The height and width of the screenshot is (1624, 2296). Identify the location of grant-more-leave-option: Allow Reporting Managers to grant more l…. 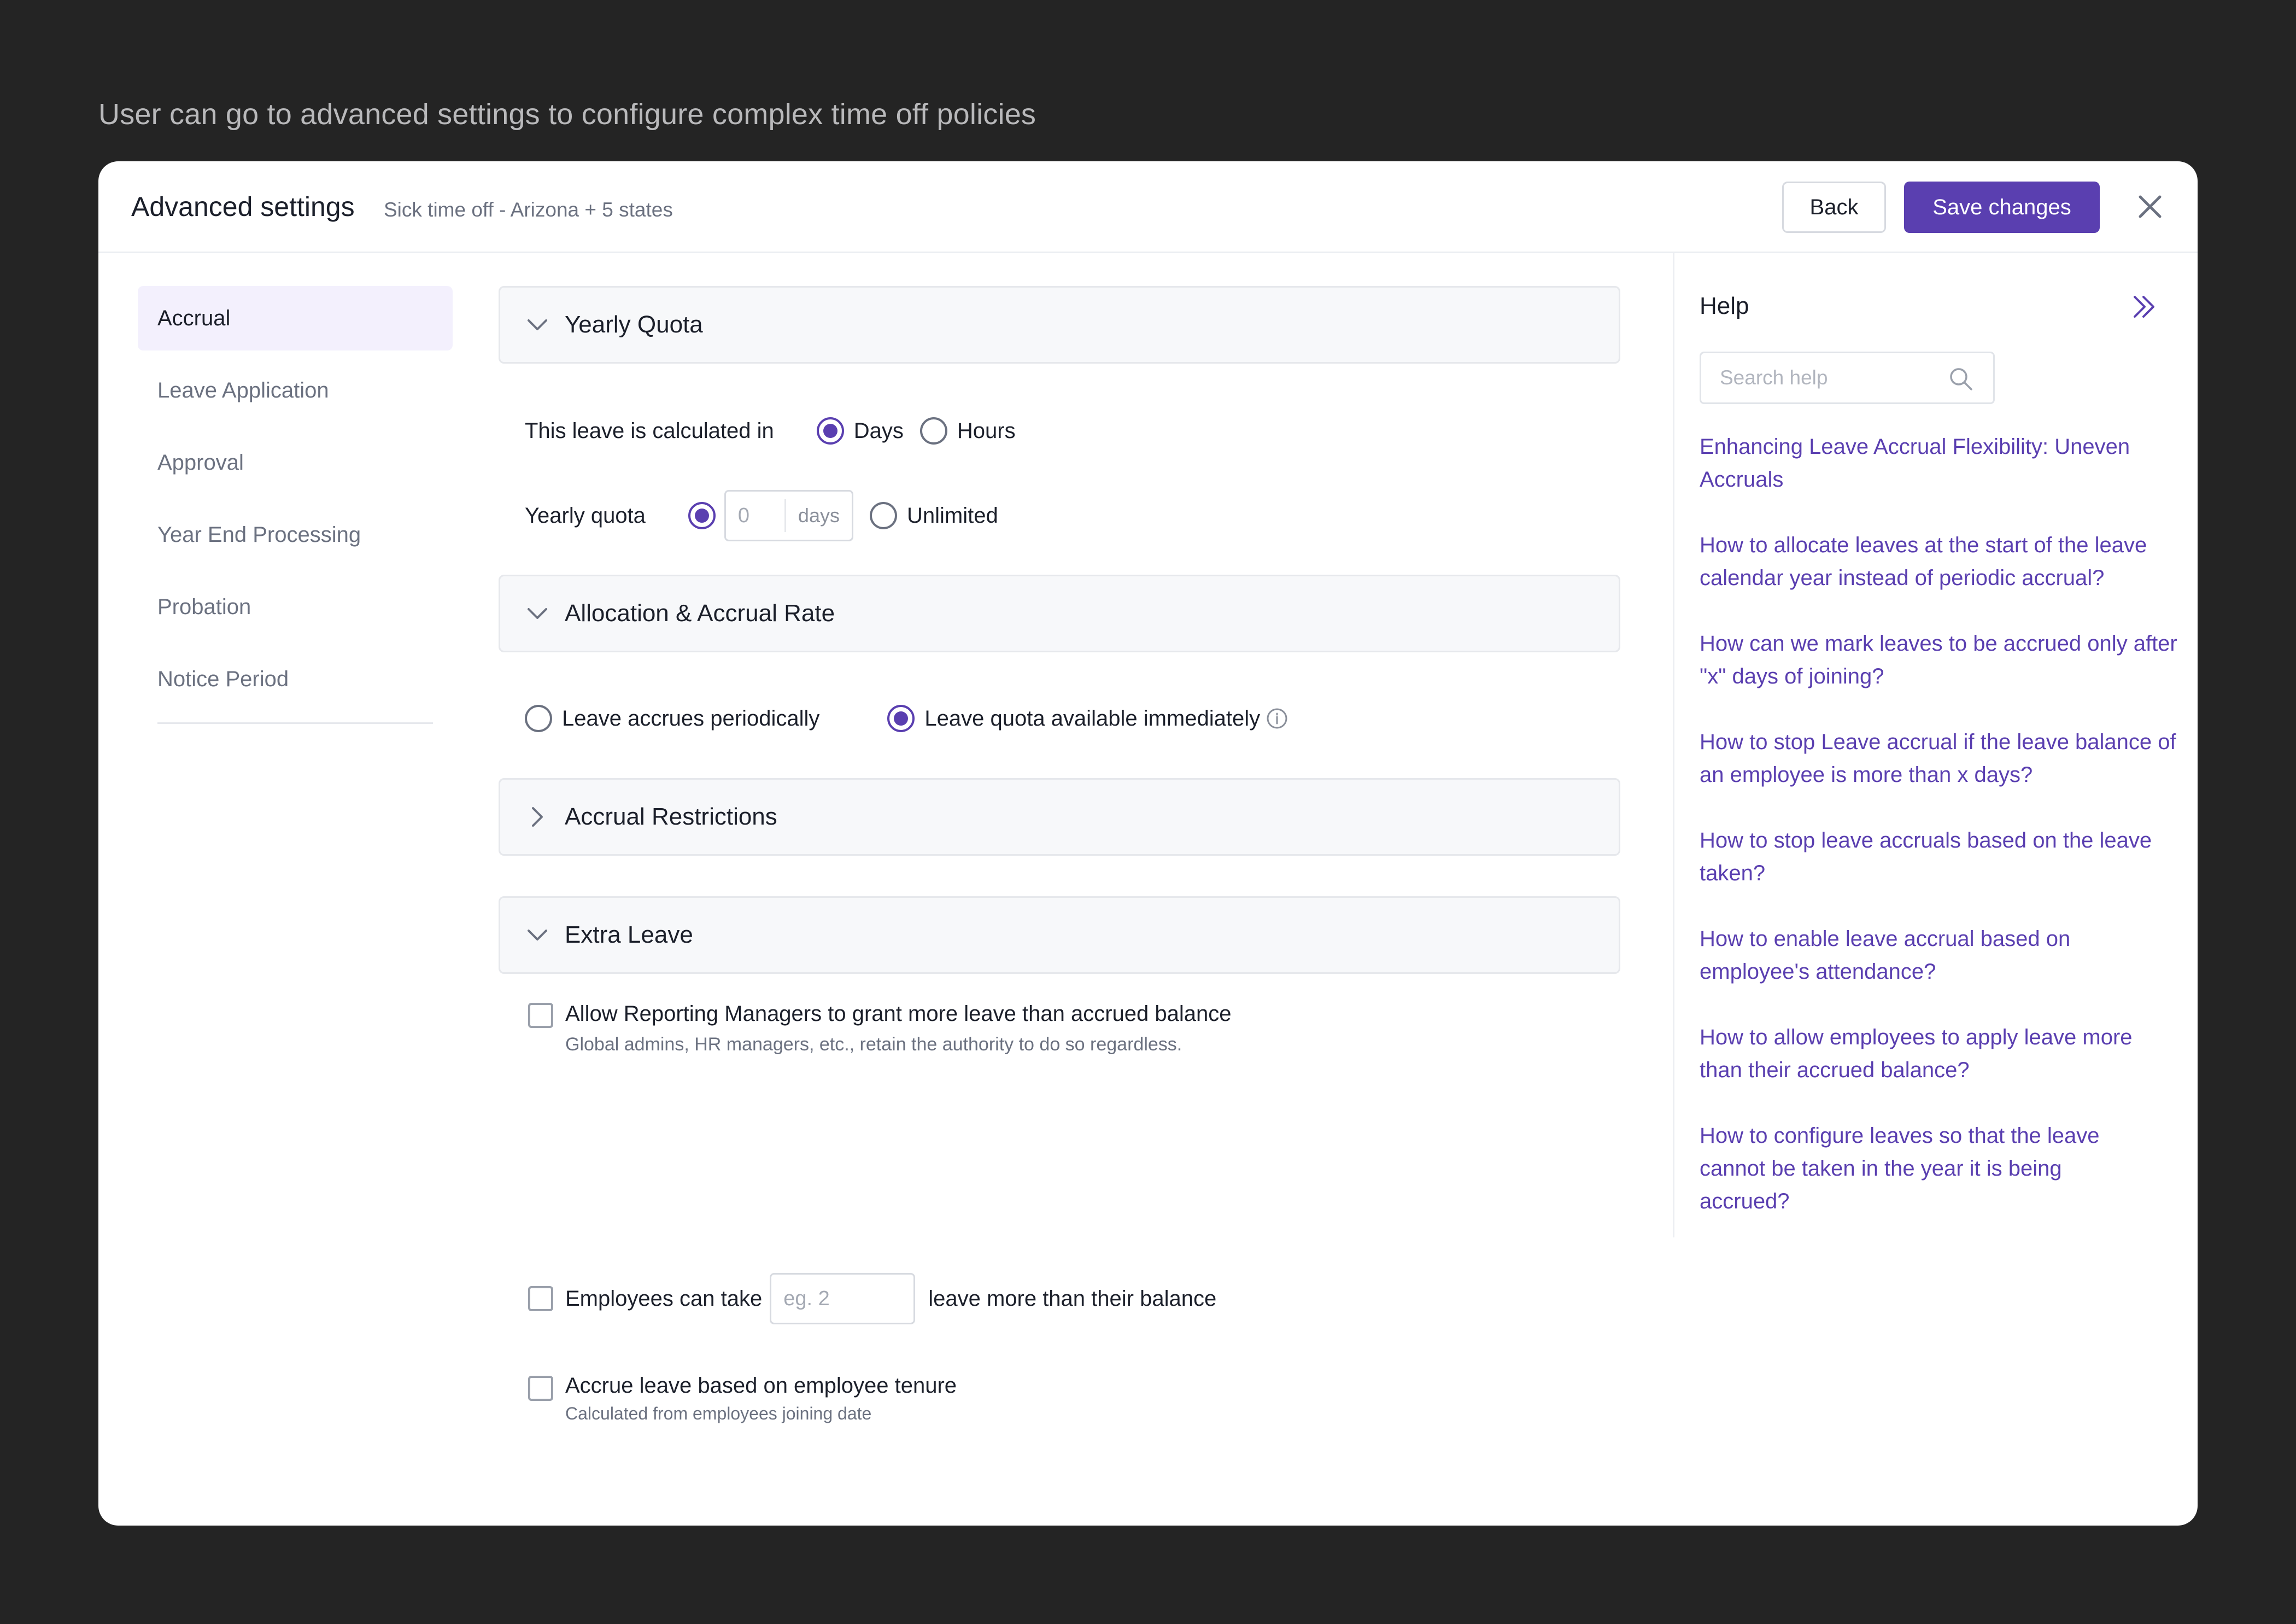
(879, 1028).